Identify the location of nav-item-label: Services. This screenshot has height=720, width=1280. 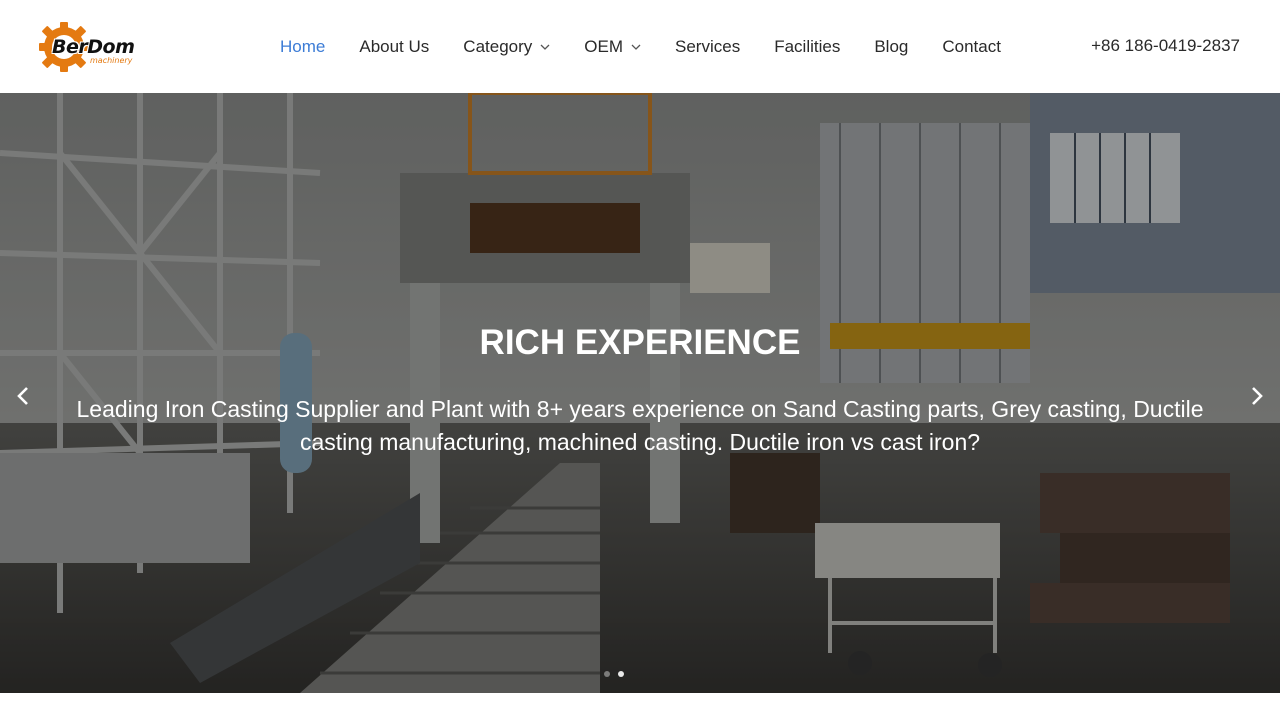
(708, 46).